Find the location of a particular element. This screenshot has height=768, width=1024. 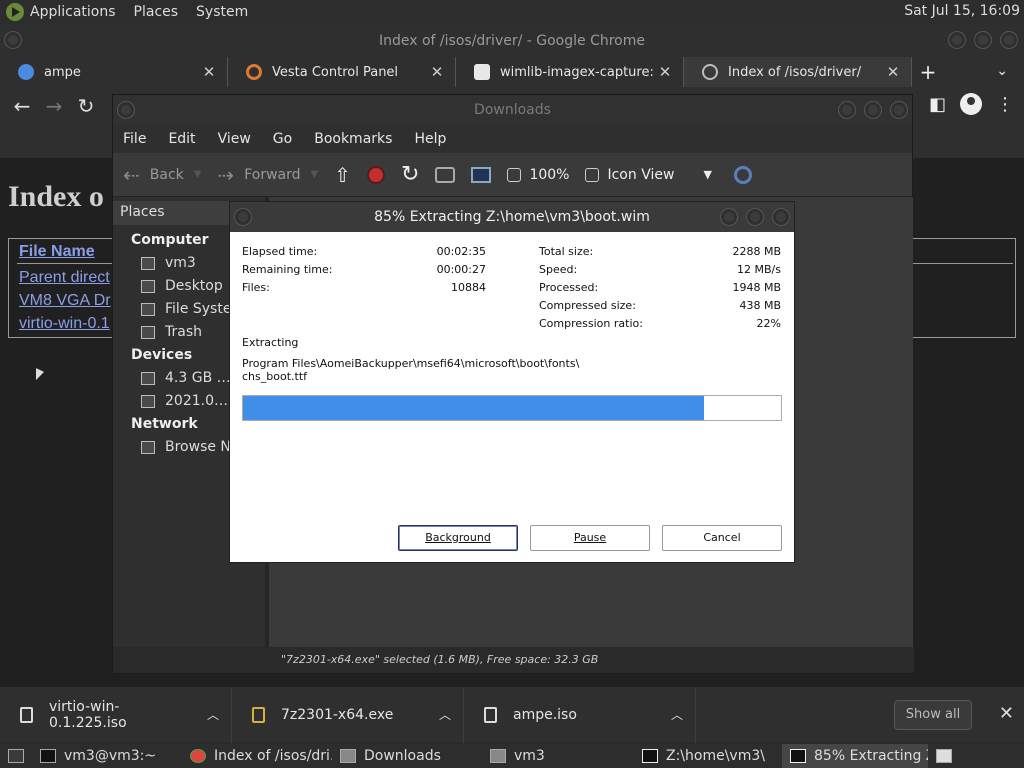

menu-places: Places is located at coordinates (156, 12).